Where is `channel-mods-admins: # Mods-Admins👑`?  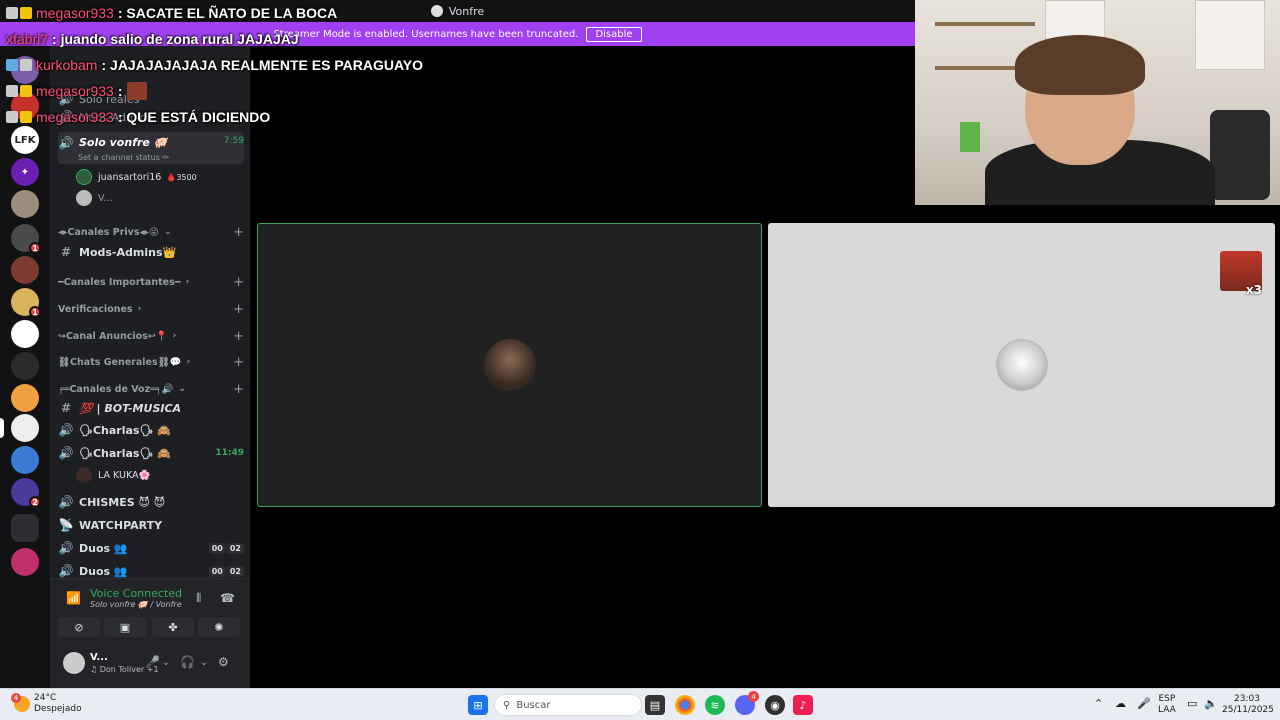 channel-mods-admins: # Mods-Admins👑 is located at coordinates (151, 252).